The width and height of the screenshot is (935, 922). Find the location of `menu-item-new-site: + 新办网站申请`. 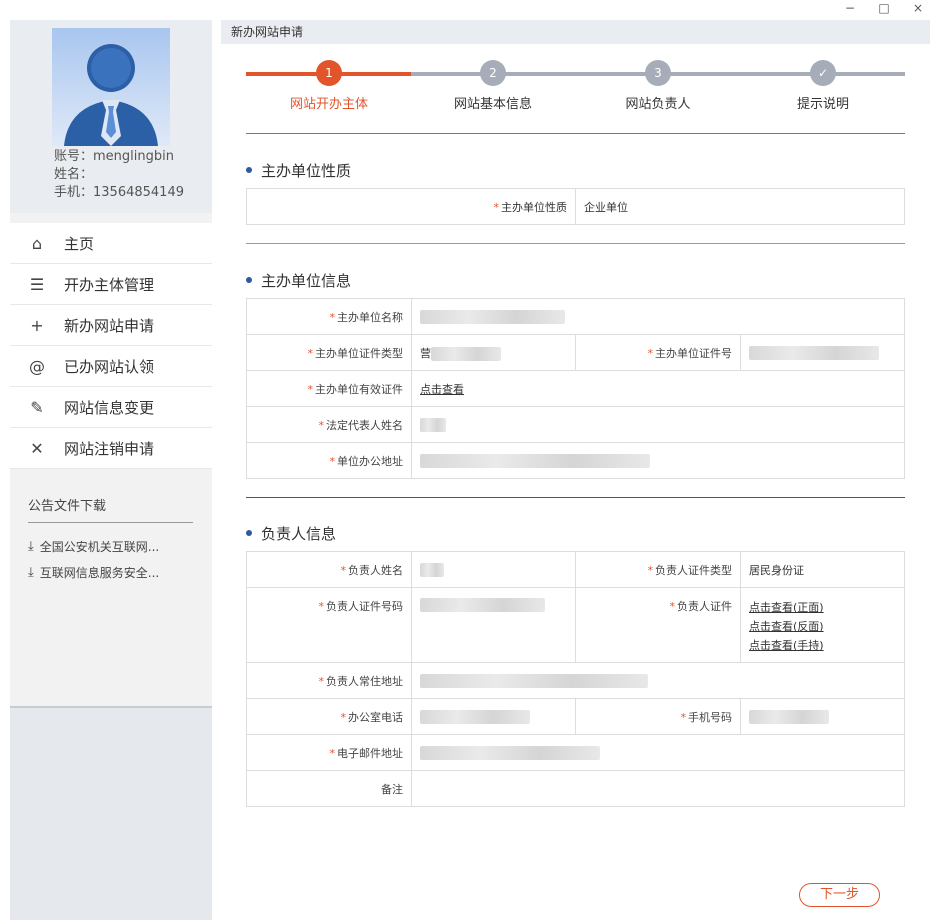

menu-item-new-site: + 新办网站申请 is located at coordinates (111, 325).